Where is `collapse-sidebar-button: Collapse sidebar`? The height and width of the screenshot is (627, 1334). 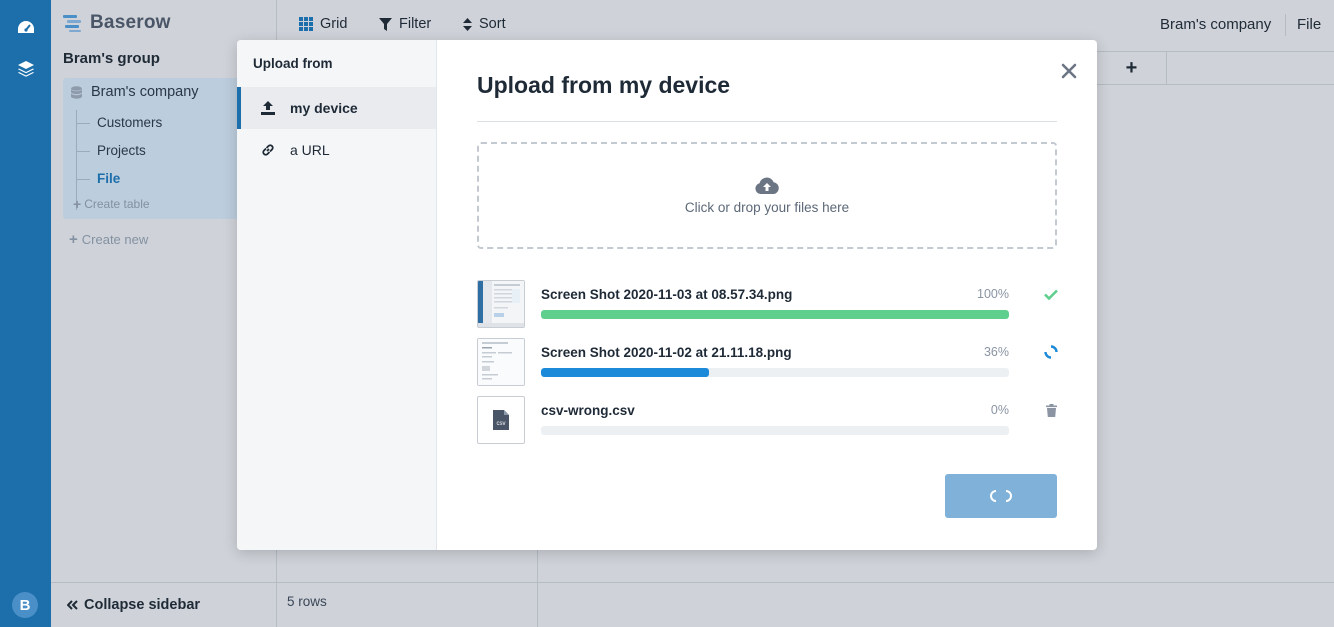 collapse-sidebar-button: Collapse sidebar is located at coordinates (163, 604).